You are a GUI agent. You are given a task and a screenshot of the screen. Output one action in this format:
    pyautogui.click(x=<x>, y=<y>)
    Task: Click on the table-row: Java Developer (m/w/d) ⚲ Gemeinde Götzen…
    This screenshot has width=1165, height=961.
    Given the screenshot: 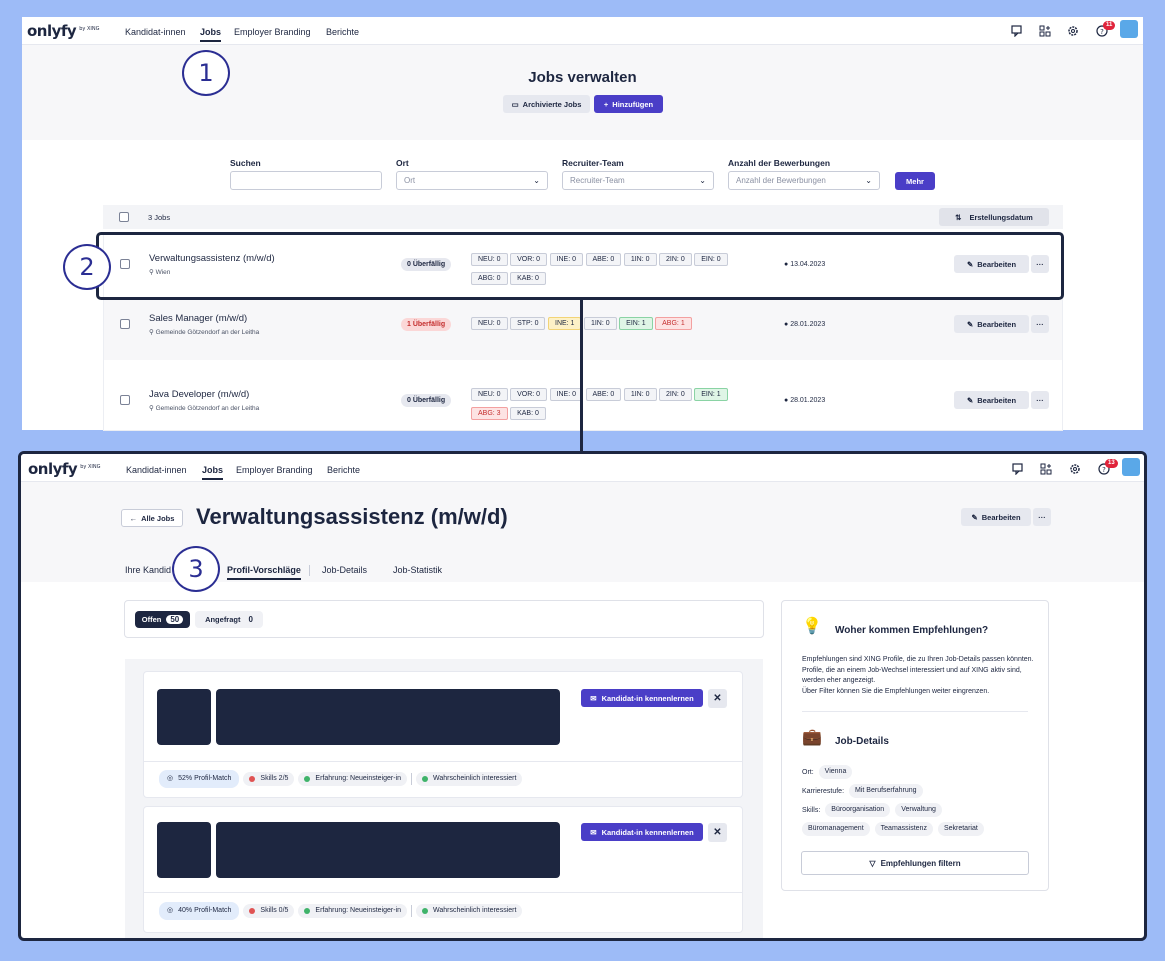 What is the action you would take?
    pyautogui.click(x=583, y=396)
    